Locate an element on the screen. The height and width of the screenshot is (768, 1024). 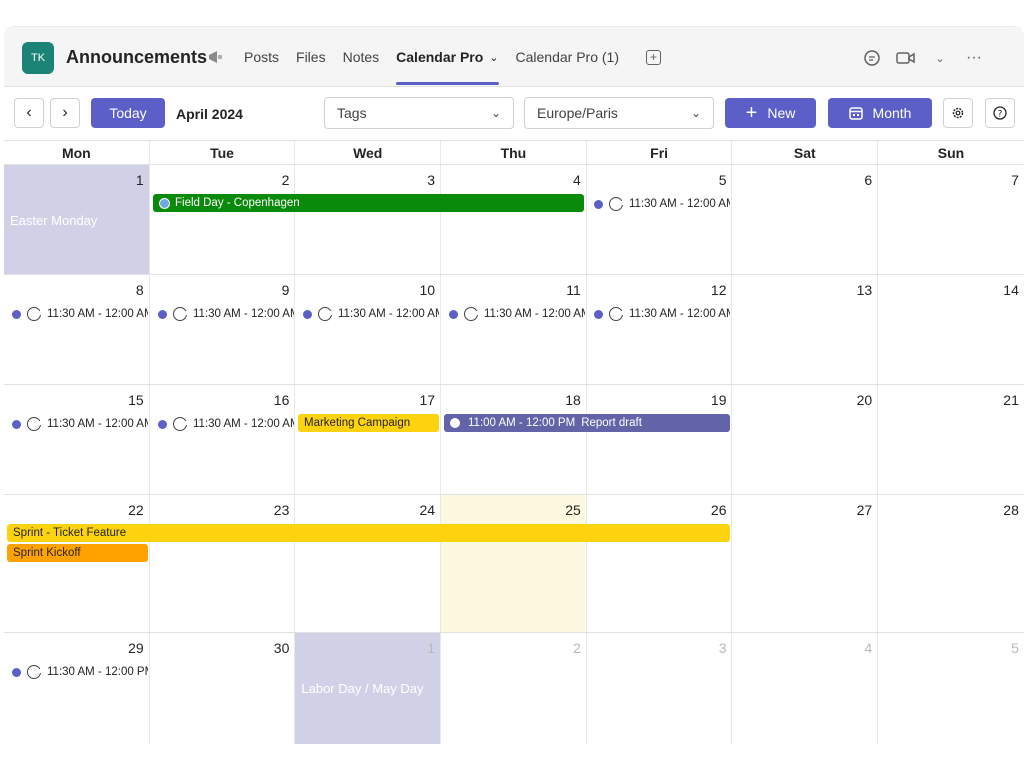
weekday-sun: Sun is located at coordinates (951, 153).